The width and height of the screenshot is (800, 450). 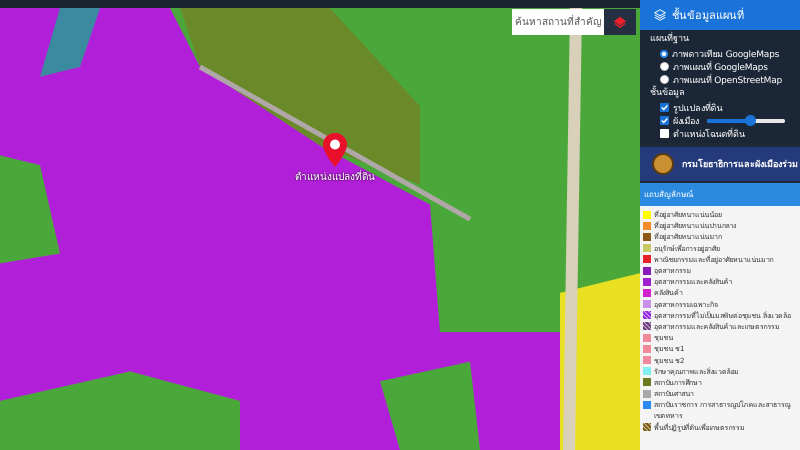 I want to click on option-label: ภาพดาวเทียม GoogleMaps, so click(x=726, y=54).